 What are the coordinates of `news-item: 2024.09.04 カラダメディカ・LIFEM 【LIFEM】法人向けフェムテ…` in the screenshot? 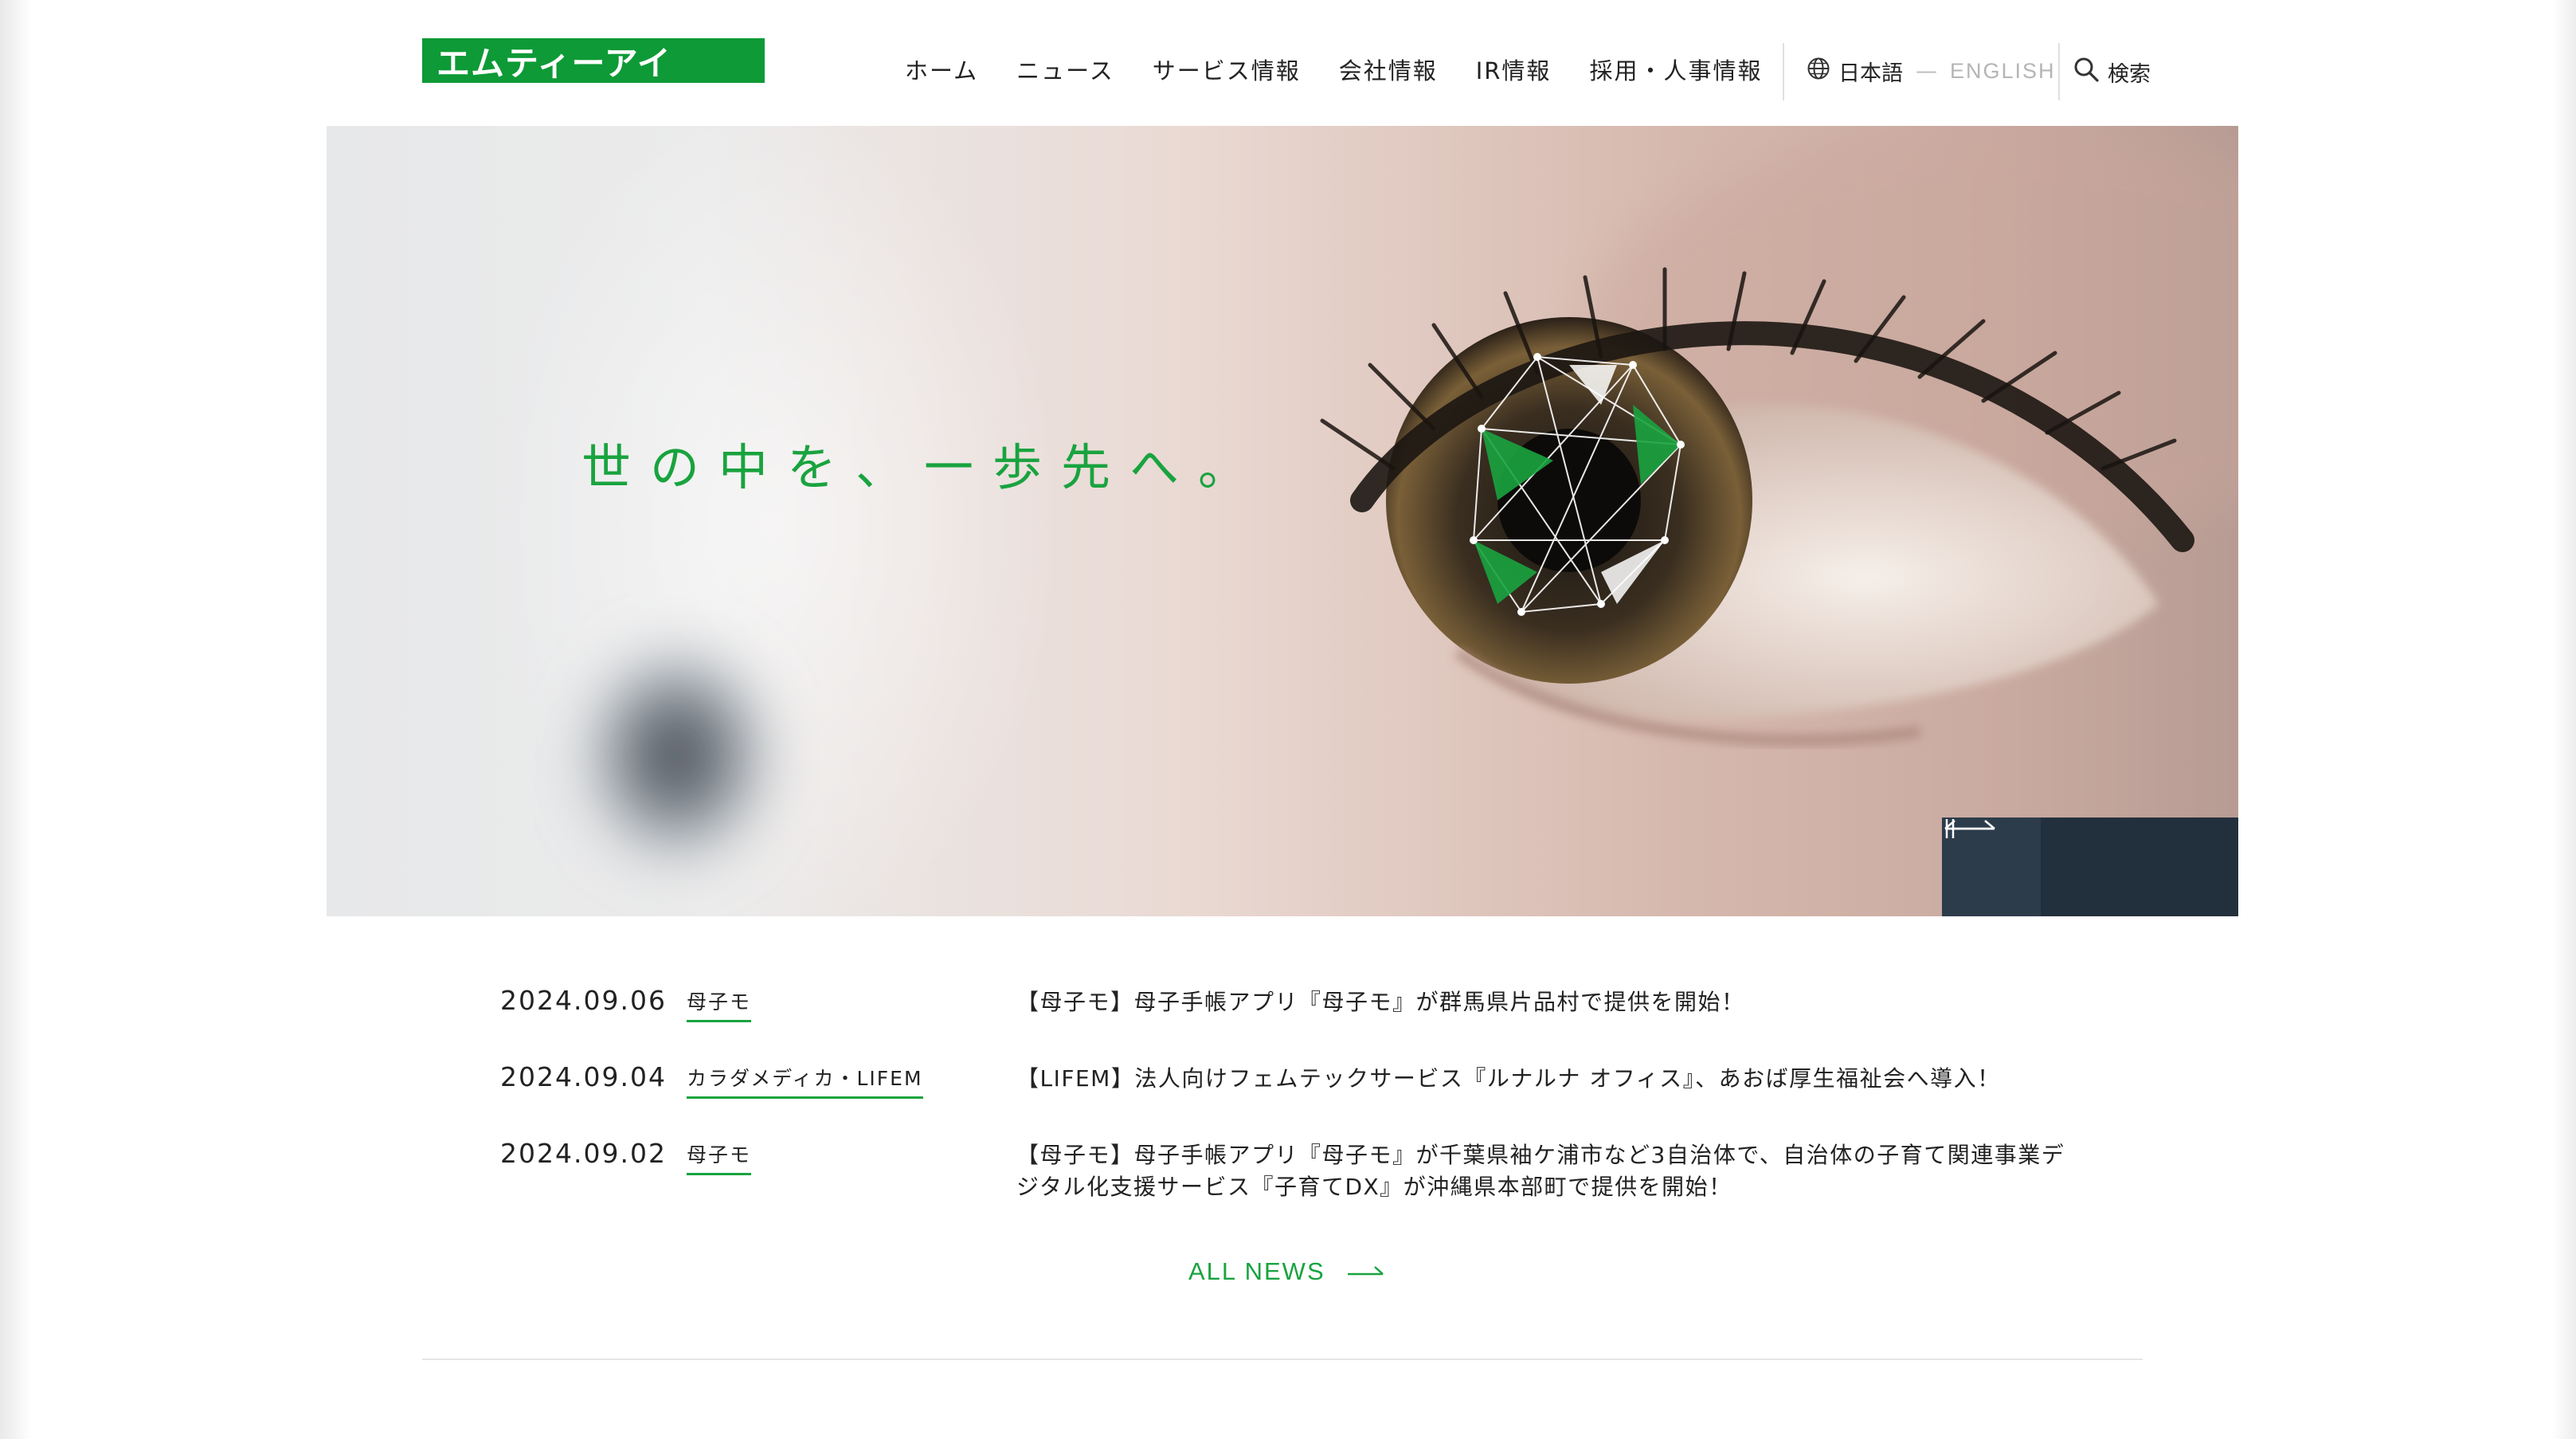 It's located at (1296, 1096).